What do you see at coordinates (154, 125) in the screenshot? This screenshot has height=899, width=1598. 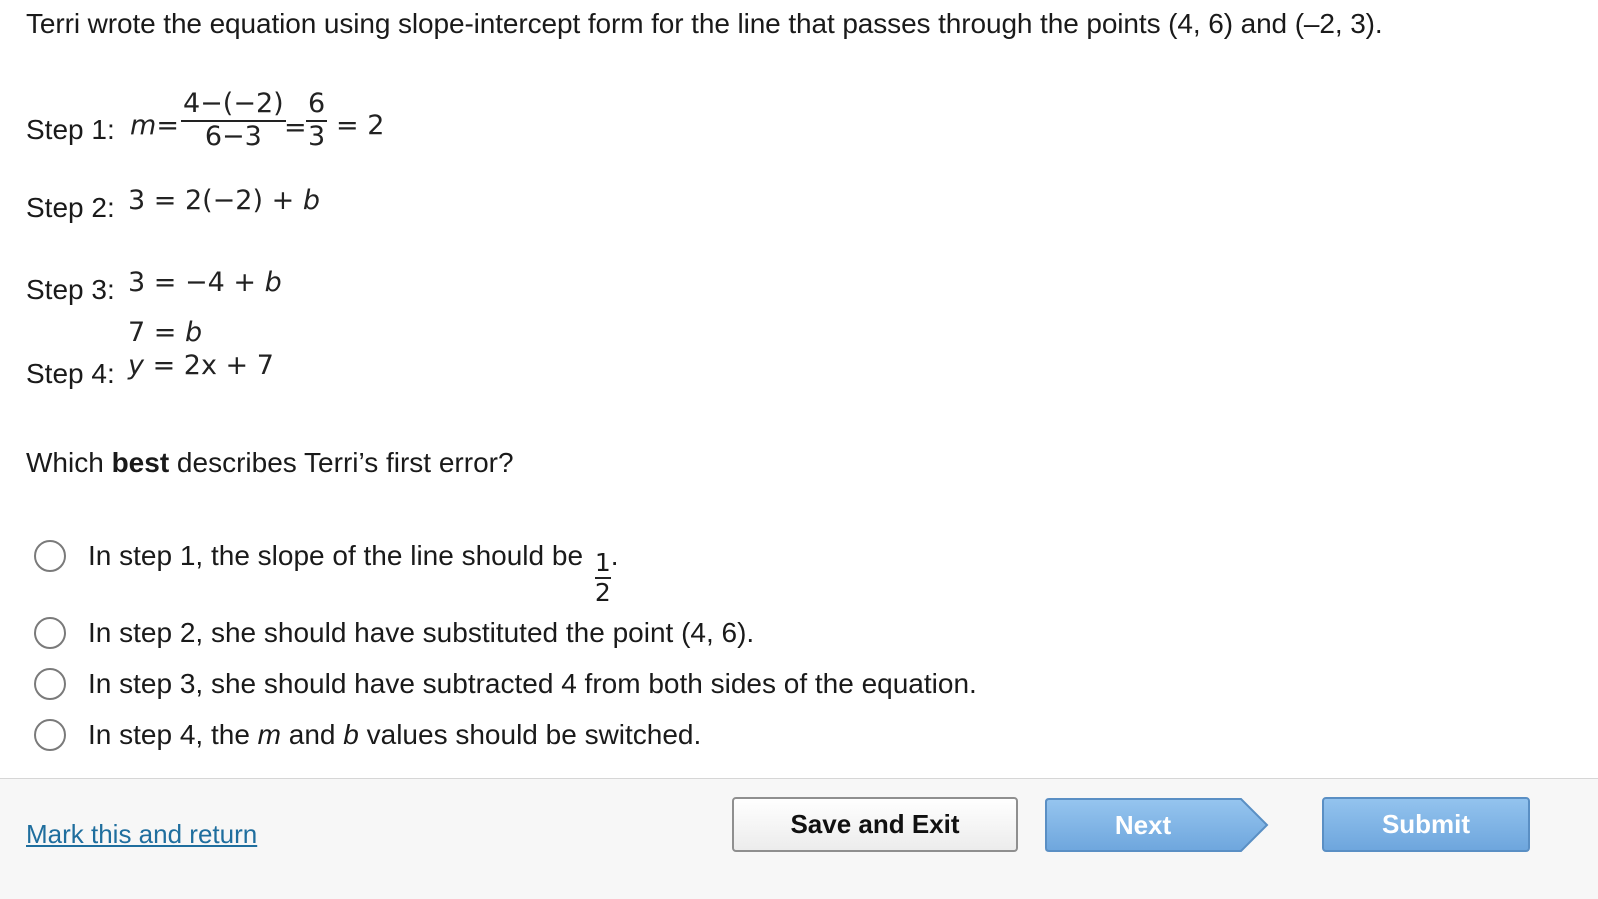 I see `step-1-m: m=` at bounding box center [154, 125].